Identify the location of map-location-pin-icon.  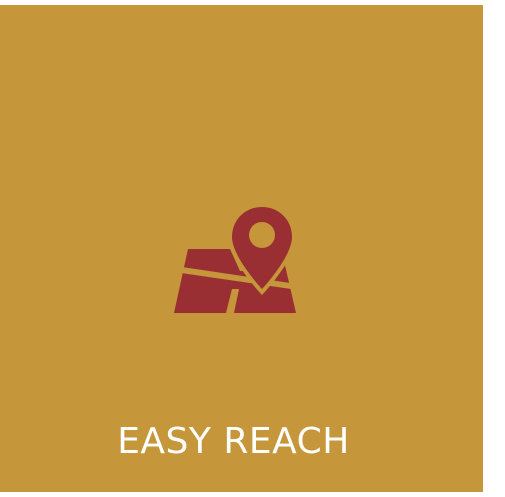
(235, 258).